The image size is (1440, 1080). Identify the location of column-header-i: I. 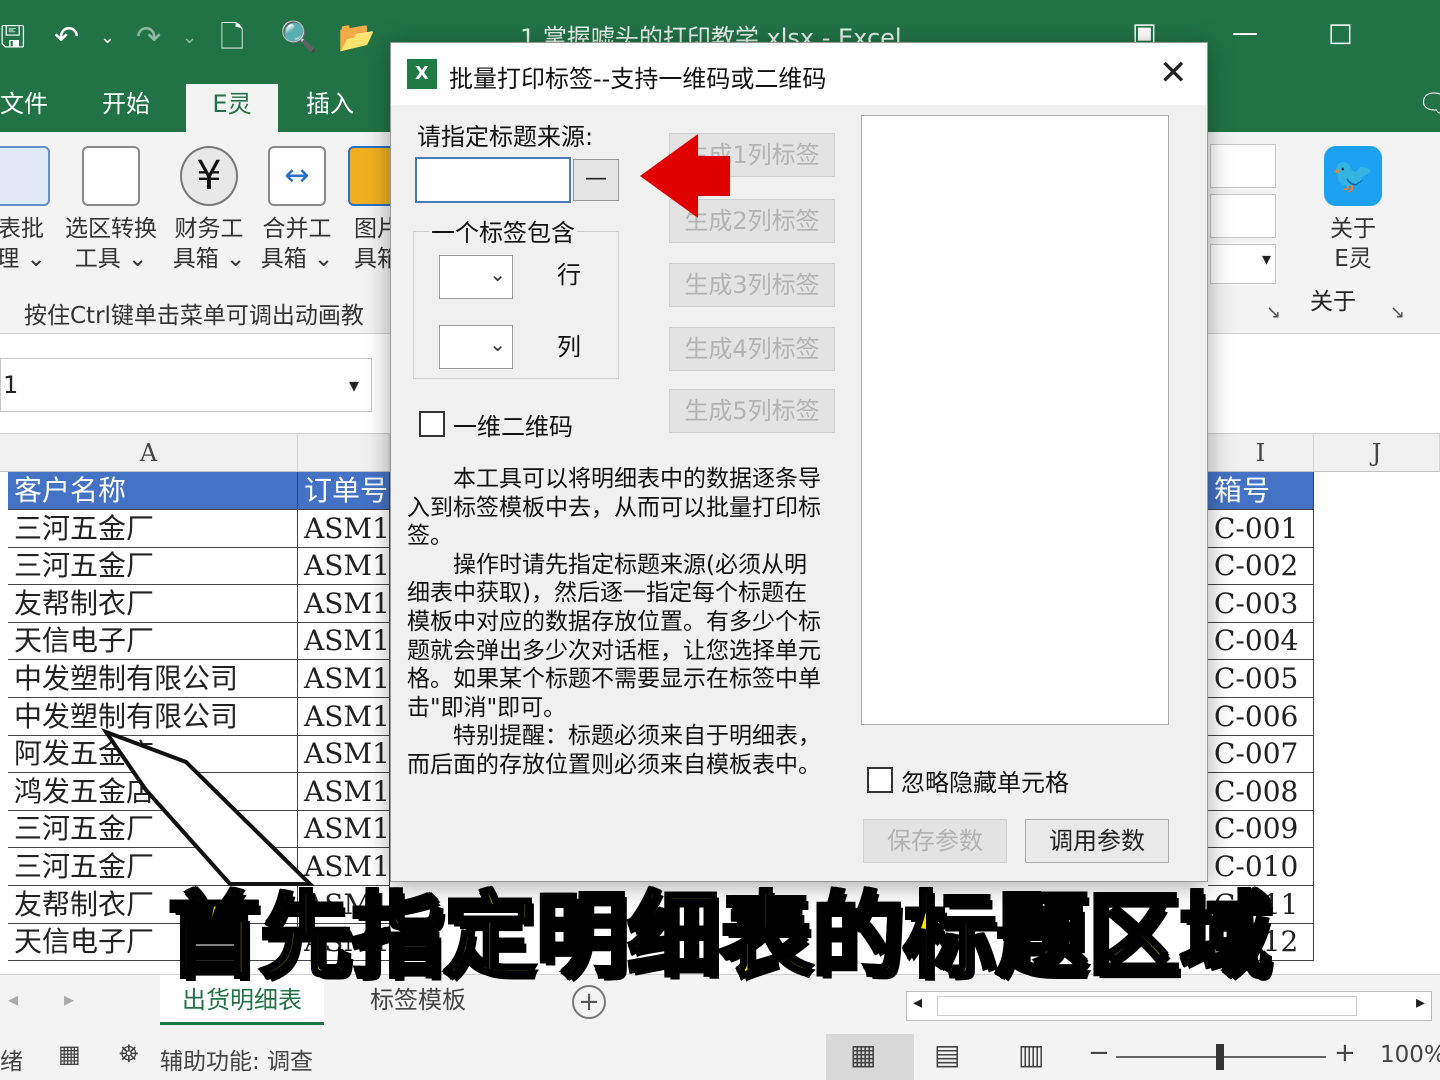
(1261, 453).